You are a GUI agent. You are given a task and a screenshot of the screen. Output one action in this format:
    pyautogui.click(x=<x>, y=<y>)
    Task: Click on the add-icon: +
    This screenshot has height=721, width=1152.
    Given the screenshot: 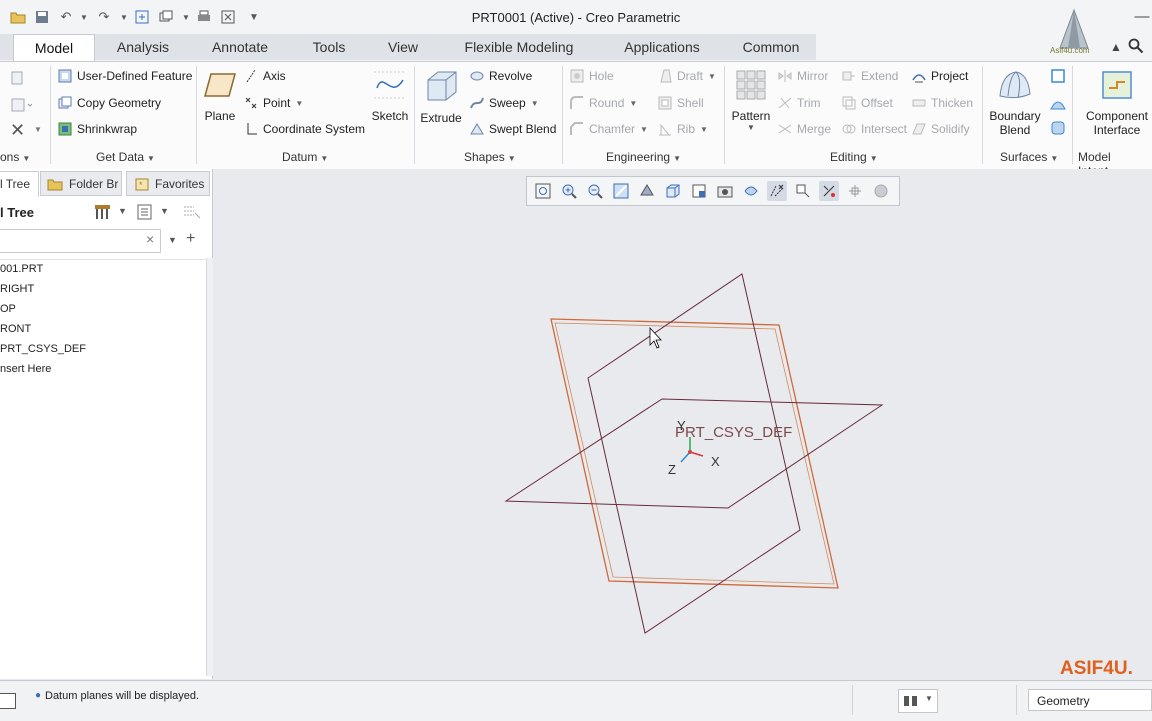 What is the action you would take?
    pyautogui.click(x=190, y=239)
    